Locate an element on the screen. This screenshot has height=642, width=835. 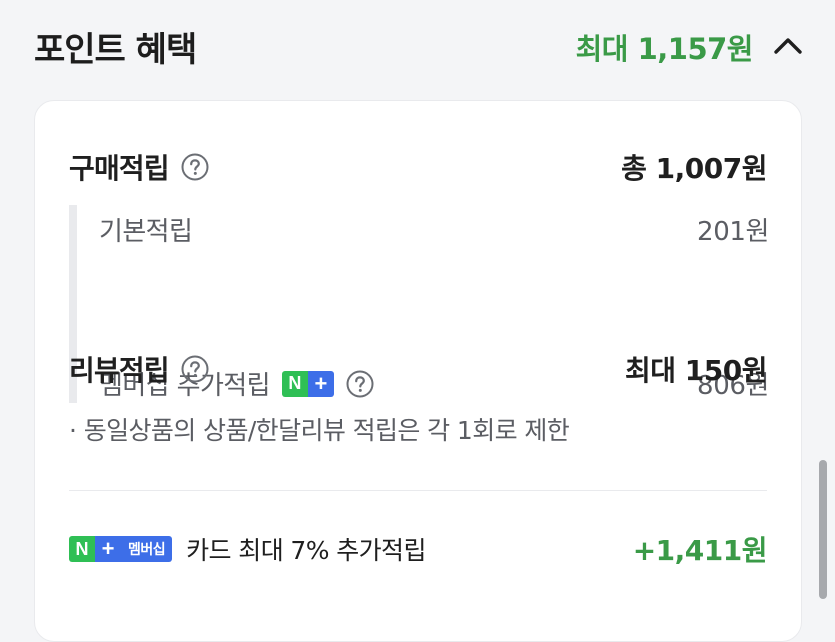
review-points-value: 최대 150원 is located at coordinates (696, 370).